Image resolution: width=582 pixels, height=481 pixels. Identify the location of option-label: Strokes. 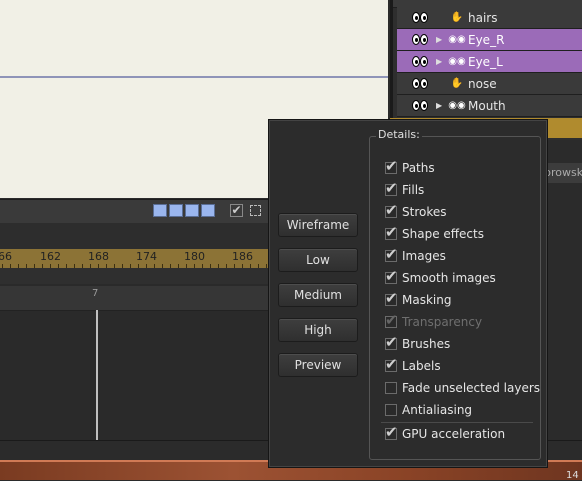
(424, 212).